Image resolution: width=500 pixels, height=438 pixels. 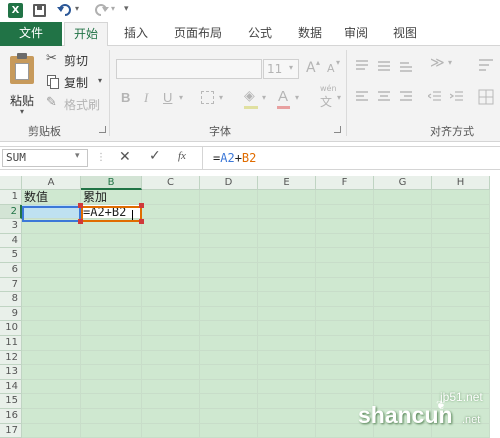 What do you see at coordinates (287, 343) in the screenshot?
I see `cell-e11` at bounding box center [287, 343].